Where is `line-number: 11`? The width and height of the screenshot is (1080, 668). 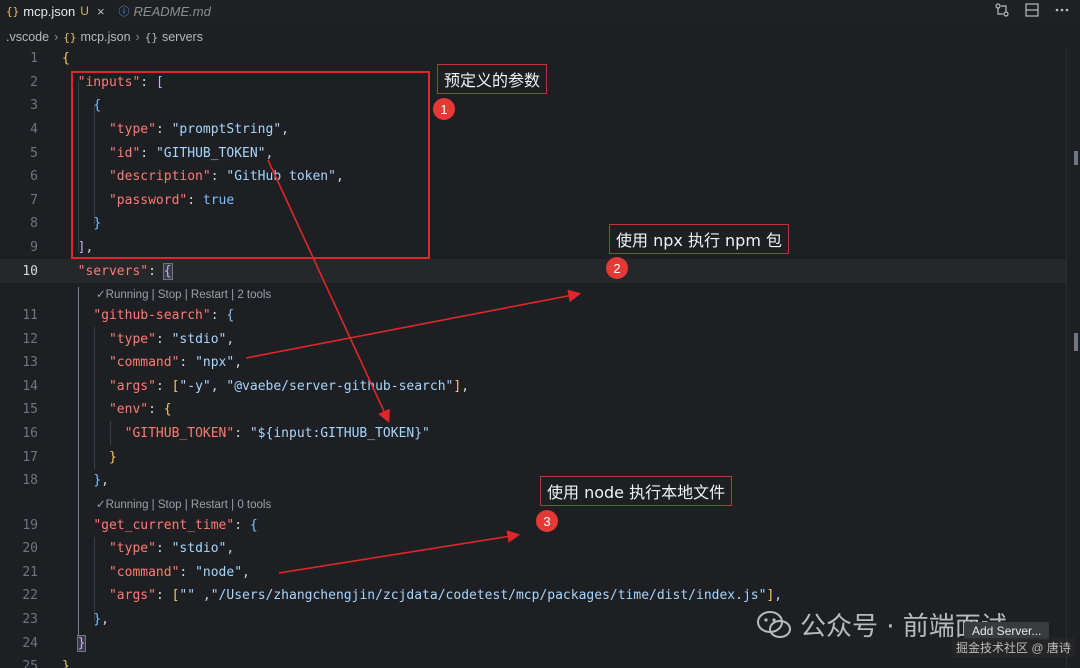
line-number: 11 is located at coordinates (30, 316).